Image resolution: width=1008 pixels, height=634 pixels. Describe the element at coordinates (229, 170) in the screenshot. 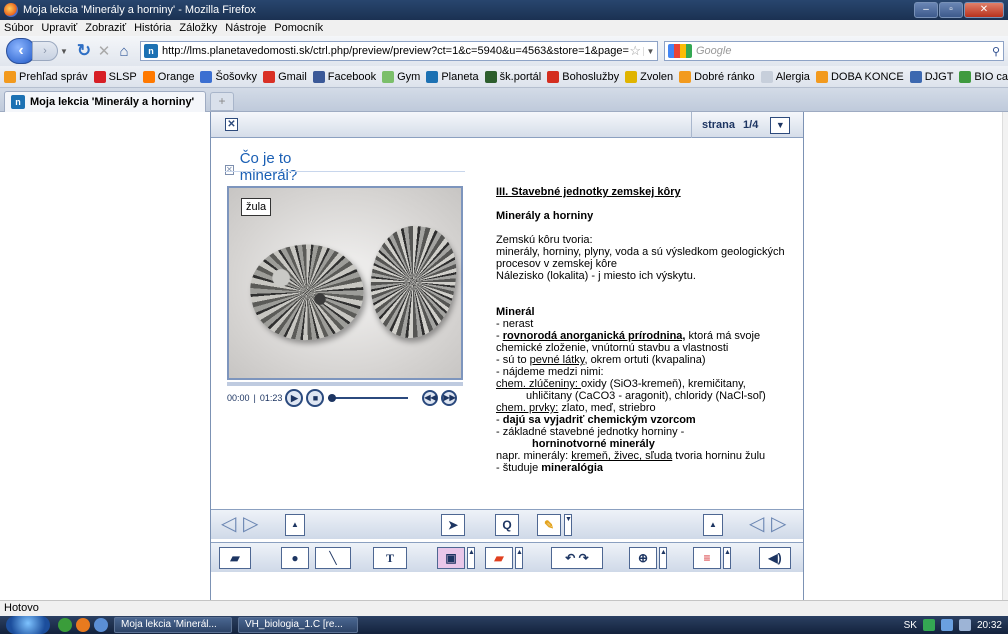

I see `collapse-section-icon: ✕` at that location.